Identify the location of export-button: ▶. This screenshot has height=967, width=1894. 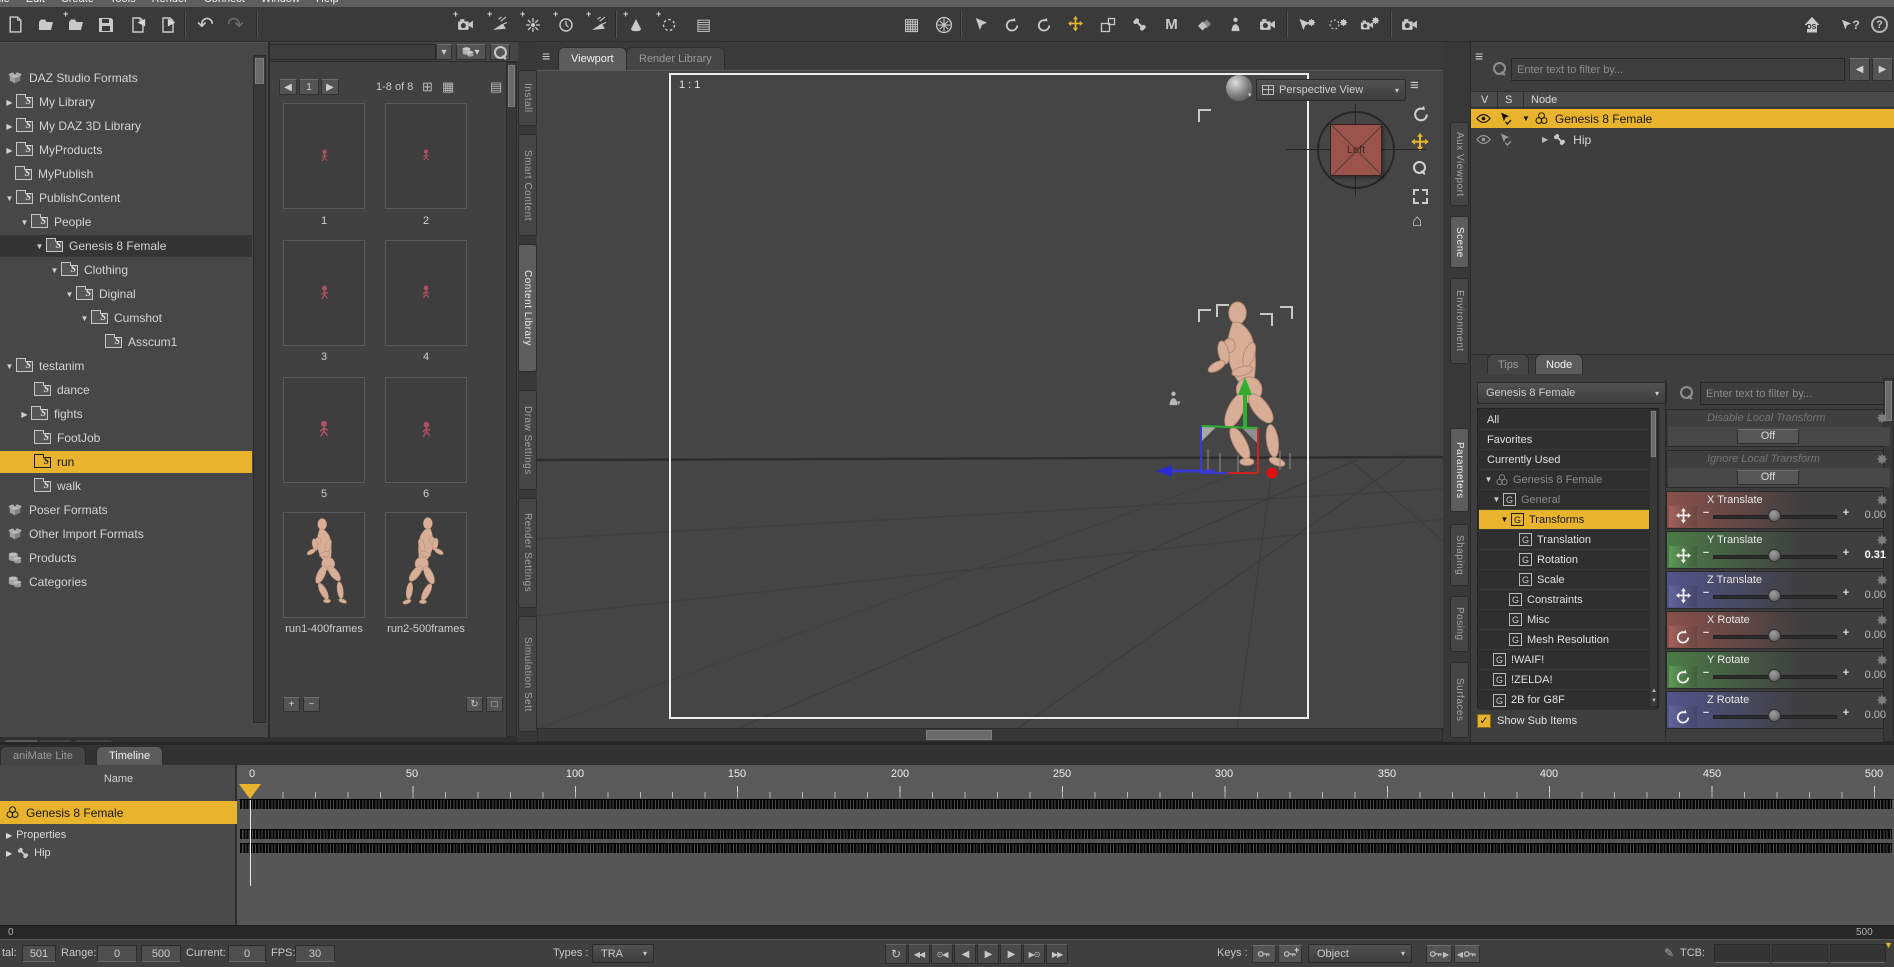
(167, 24).